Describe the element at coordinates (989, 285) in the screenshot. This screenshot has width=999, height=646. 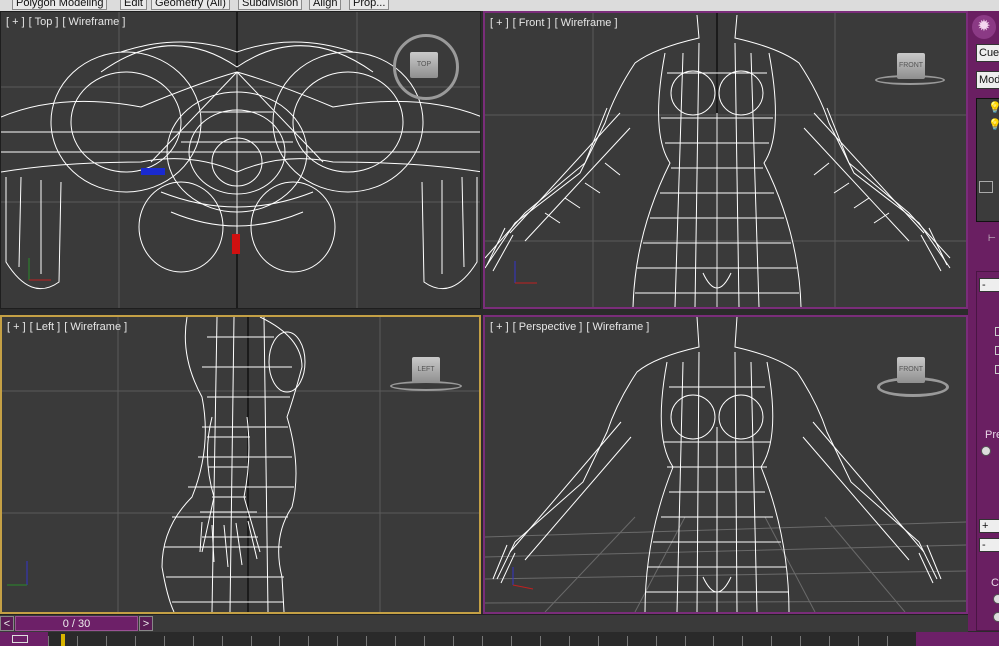
I see `rollout-collapse-button: -` at that location.